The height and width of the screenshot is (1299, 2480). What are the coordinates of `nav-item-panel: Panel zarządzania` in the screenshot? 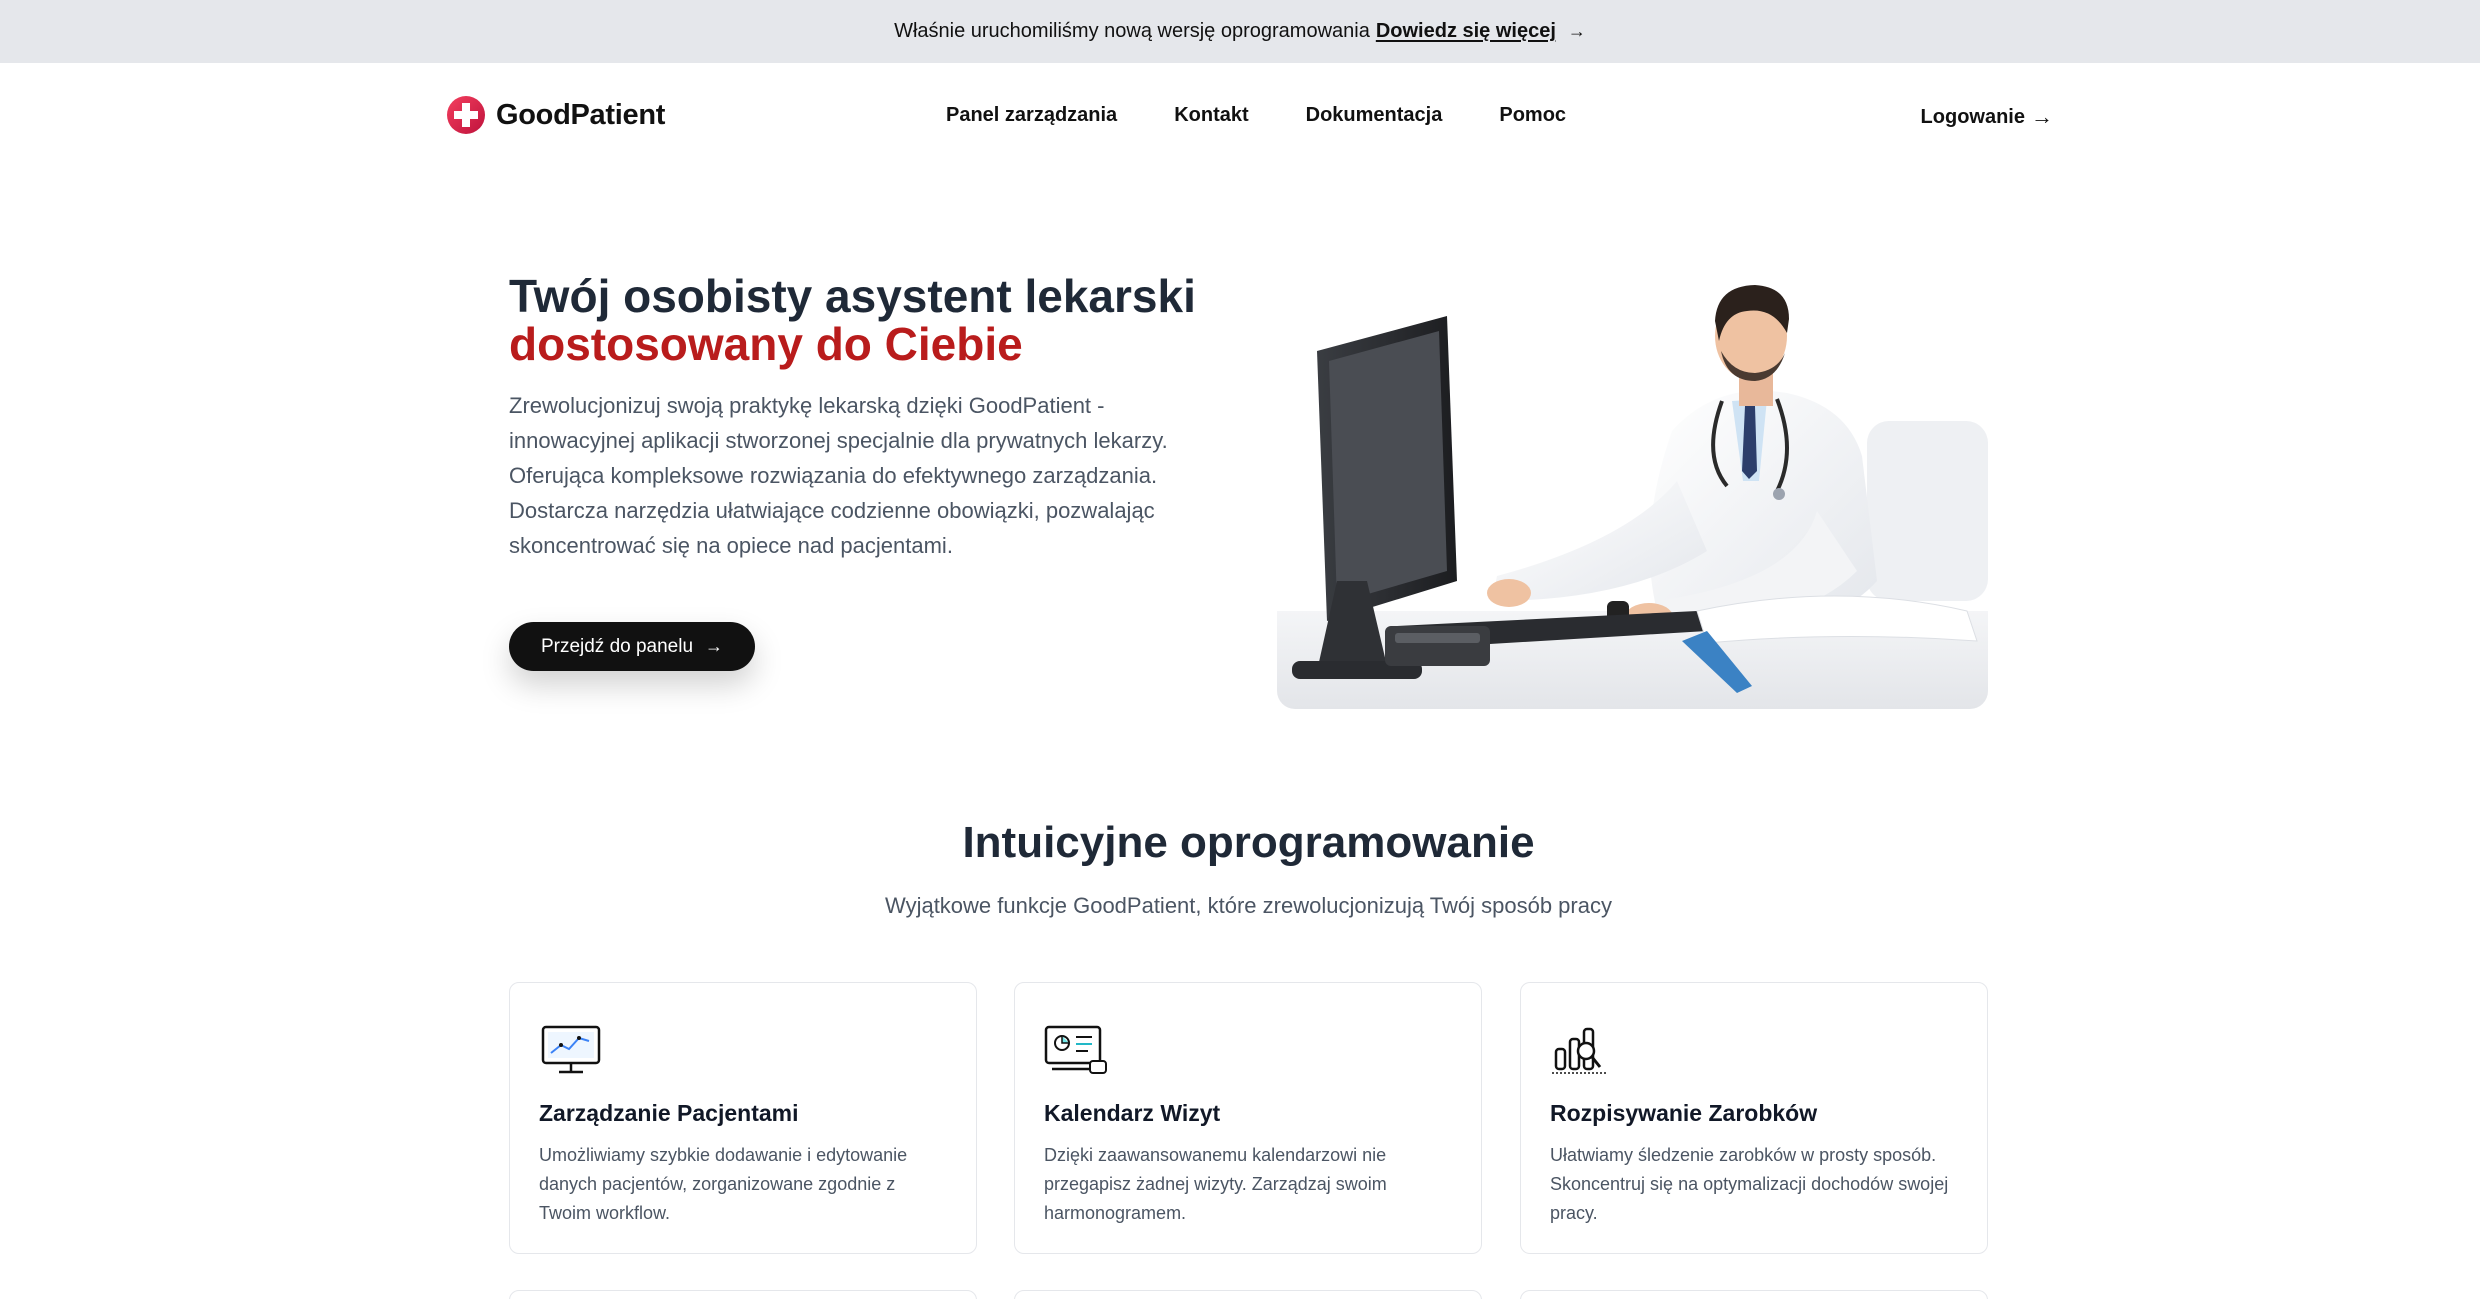 It's located at (1031, 115).